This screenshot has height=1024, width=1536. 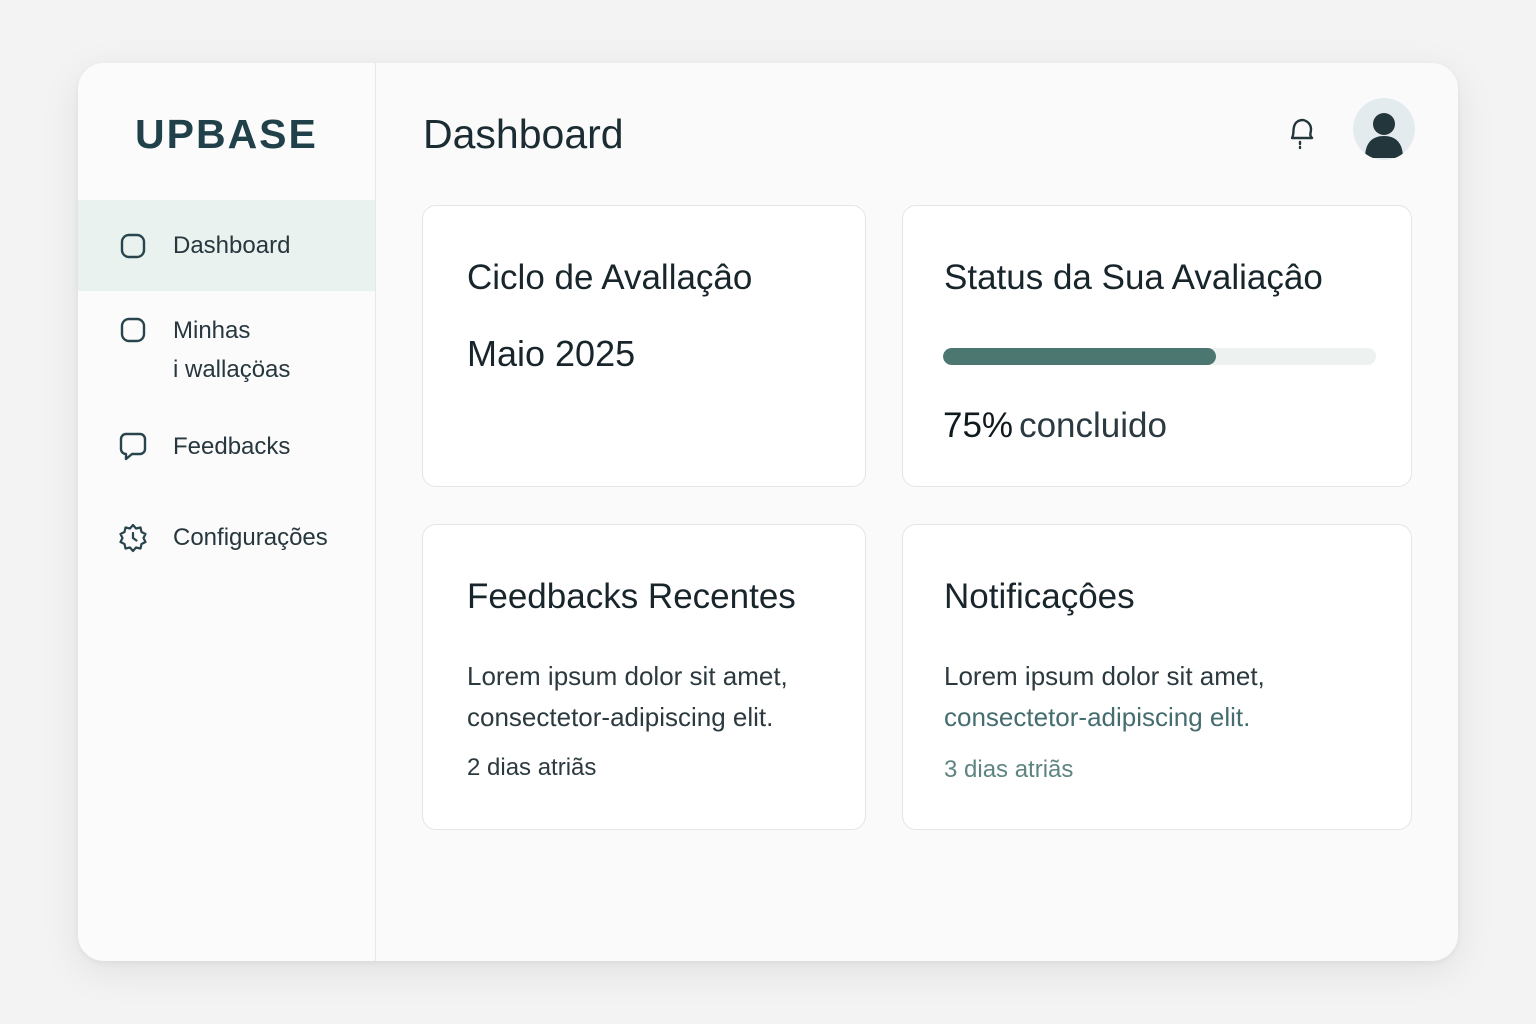 What do you see at coordinates (644, 346) in the screenshot?
I see `cycle-card: Ciclo de Avallaçâo Maio 2025` at bounding box center [644, 346].